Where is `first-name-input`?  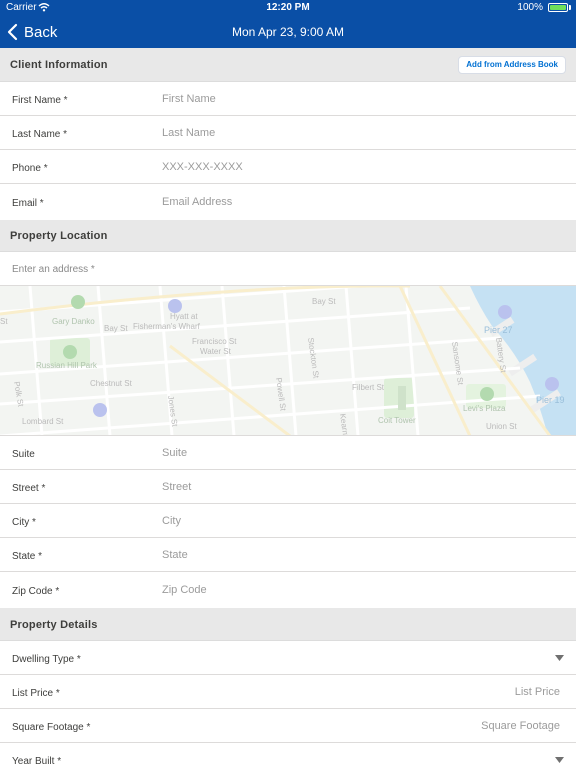
first-name-input is located at coordinates (362, 99).